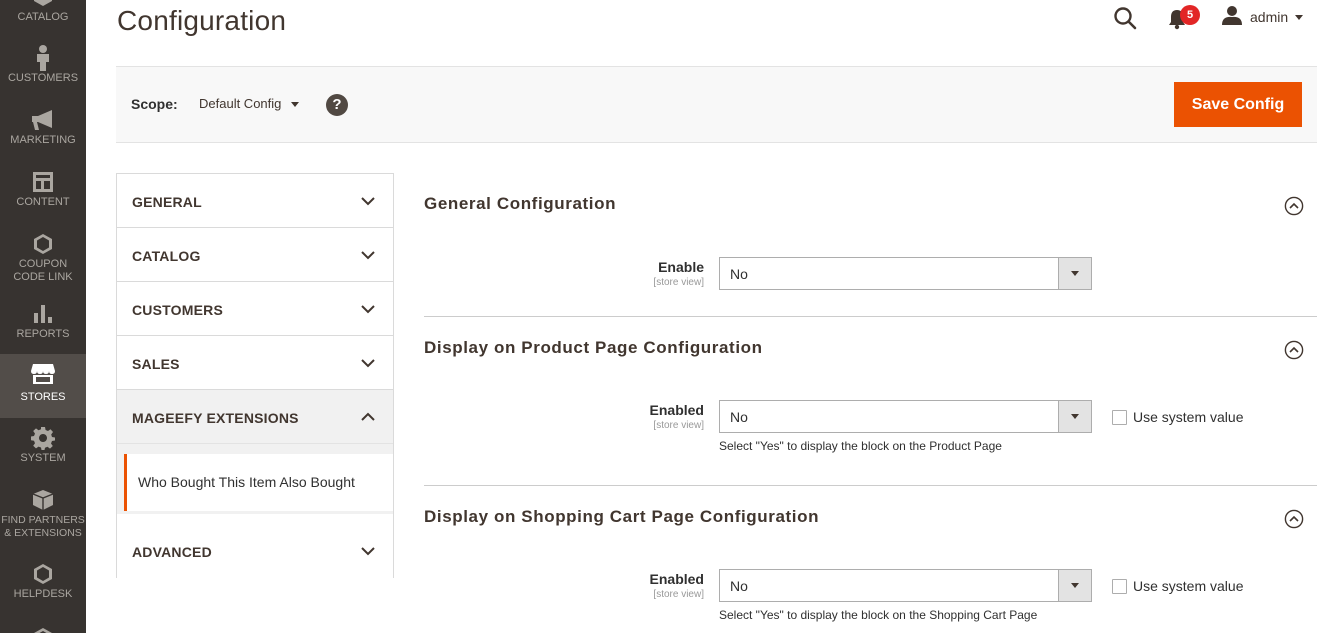 Image resolution: width=1343 pixels, height=633 pixels. What do you see at coordinates (43, 140) in the screenshot?
I see `menu-item-label: MARKETING` at bounding box center [43, 140].